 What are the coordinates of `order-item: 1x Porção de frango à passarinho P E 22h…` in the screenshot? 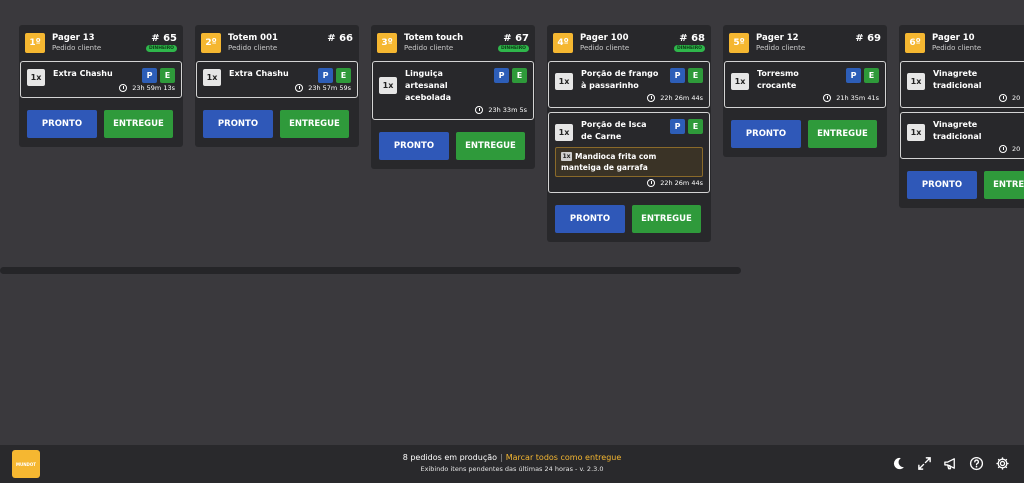 It's located at (629, 84).